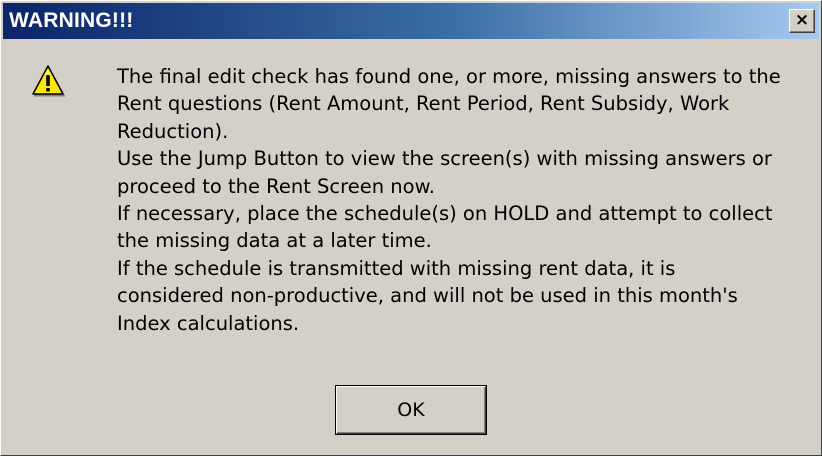 The width and height of the screenshot is (822, 456). I want to click on ok-button: OK, so click(411, 410).